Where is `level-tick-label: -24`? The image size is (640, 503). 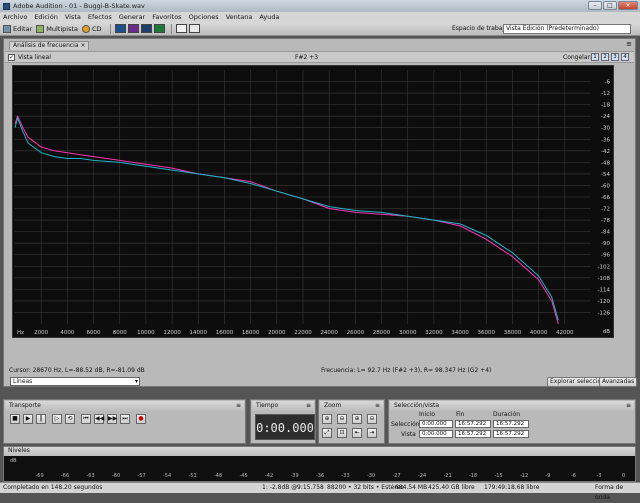
level-tick-label: -24 is located at coordinates (422, 476).